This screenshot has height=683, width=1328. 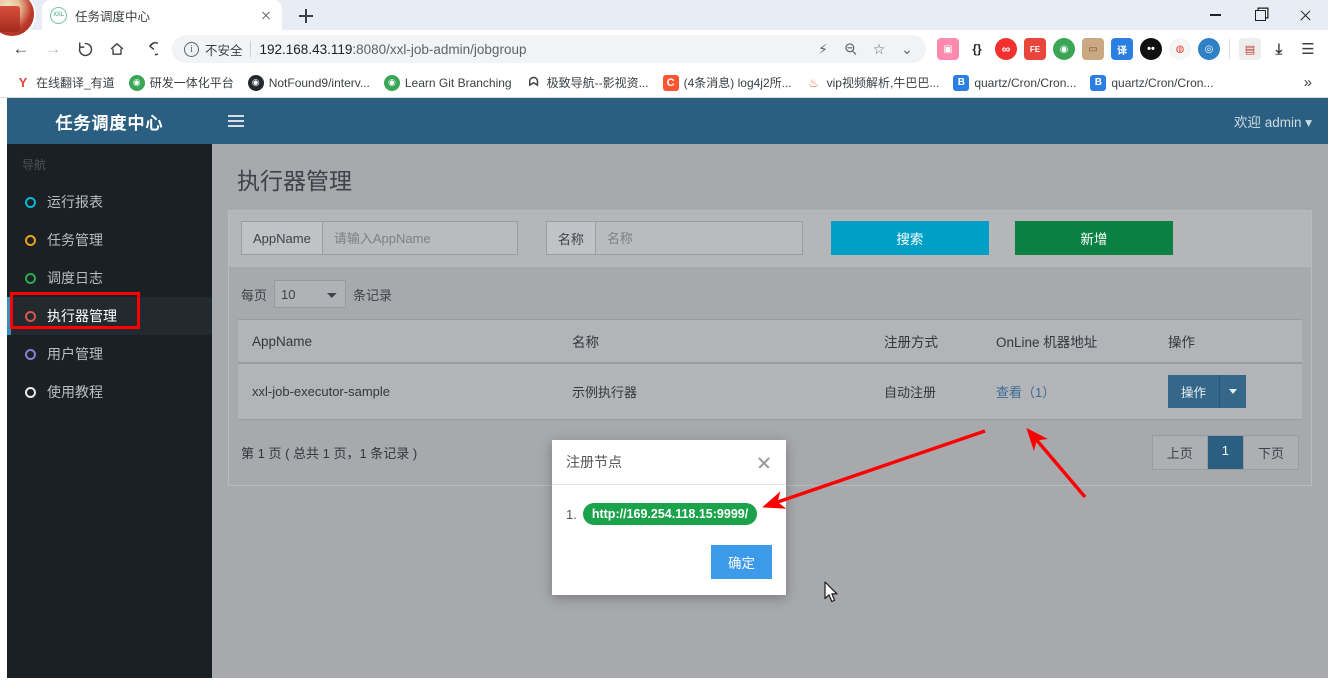 What do you see at coordinates (1006, 49) in the screenshot?
I see `infinity-extension-icon: ∞` at bounding box center [1006, 49].